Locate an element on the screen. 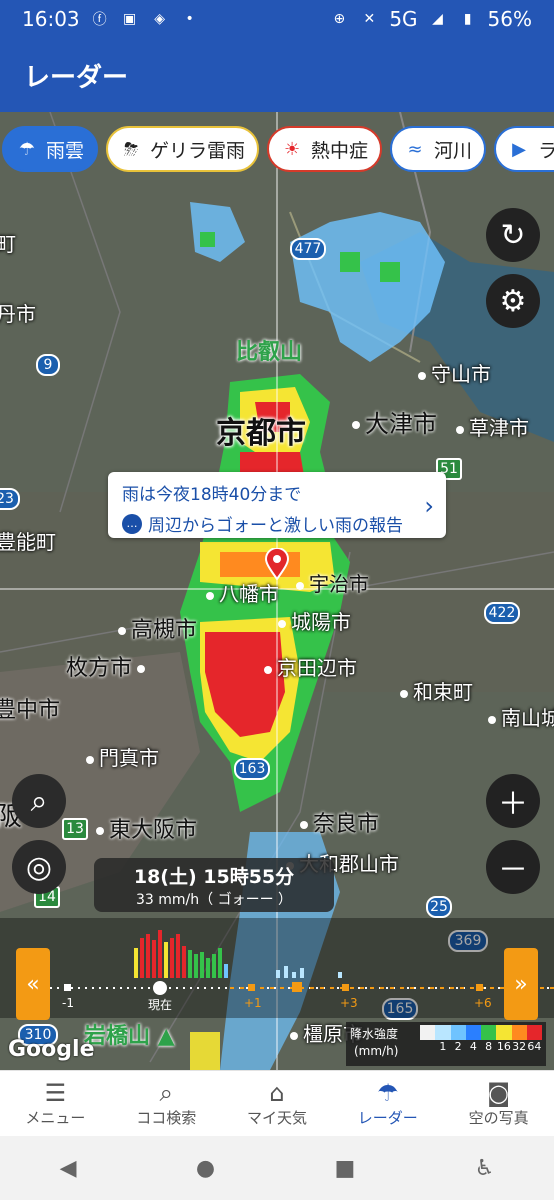 This screenshot has width=554, height=1200. legend-swatches is located at coordinates (481, 1032).